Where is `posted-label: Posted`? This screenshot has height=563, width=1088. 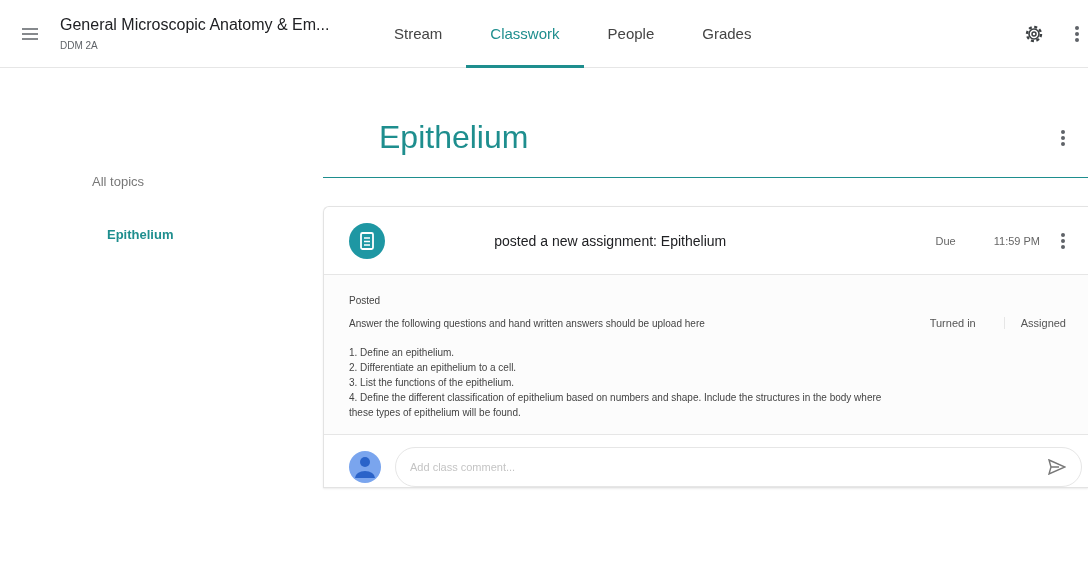
posted-label: Posted is located at coordinates (365, 300).